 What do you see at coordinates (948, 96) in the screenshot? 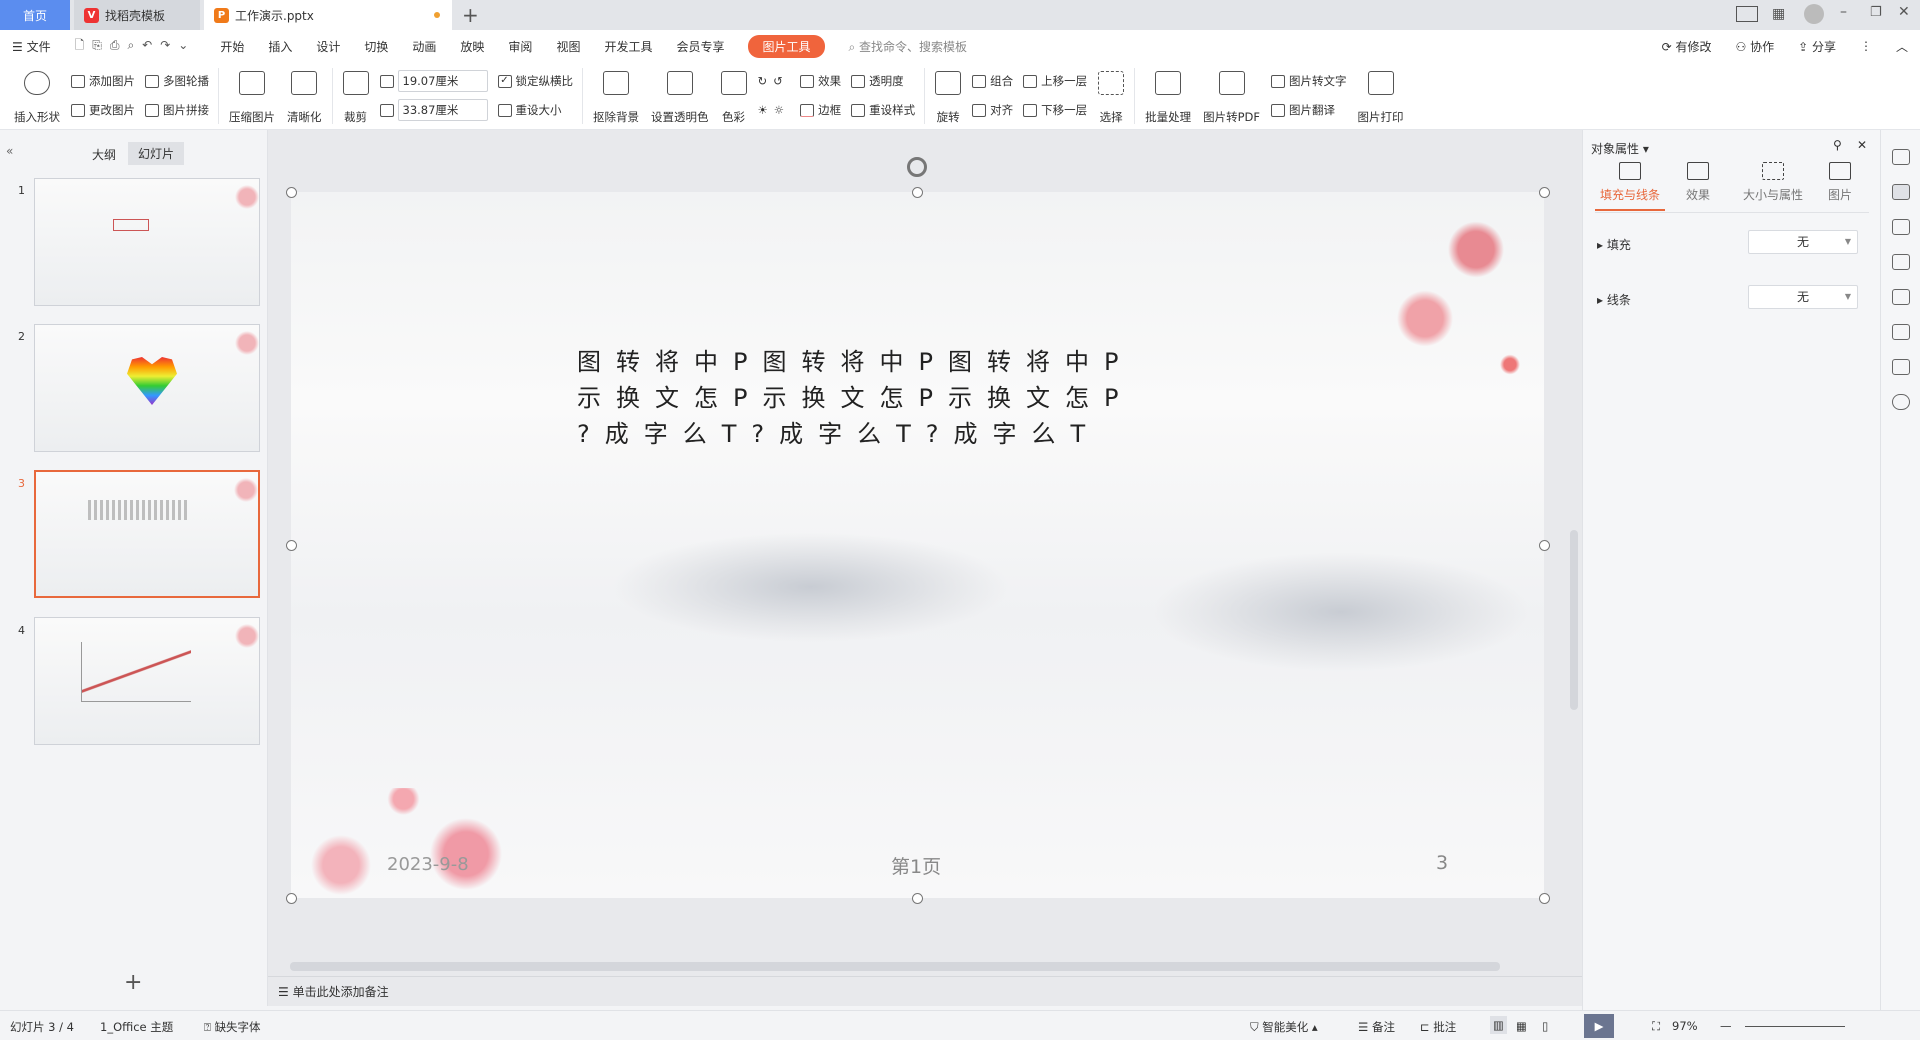
I see `rotate-button: 旋转` at bounding box center [948, 96].